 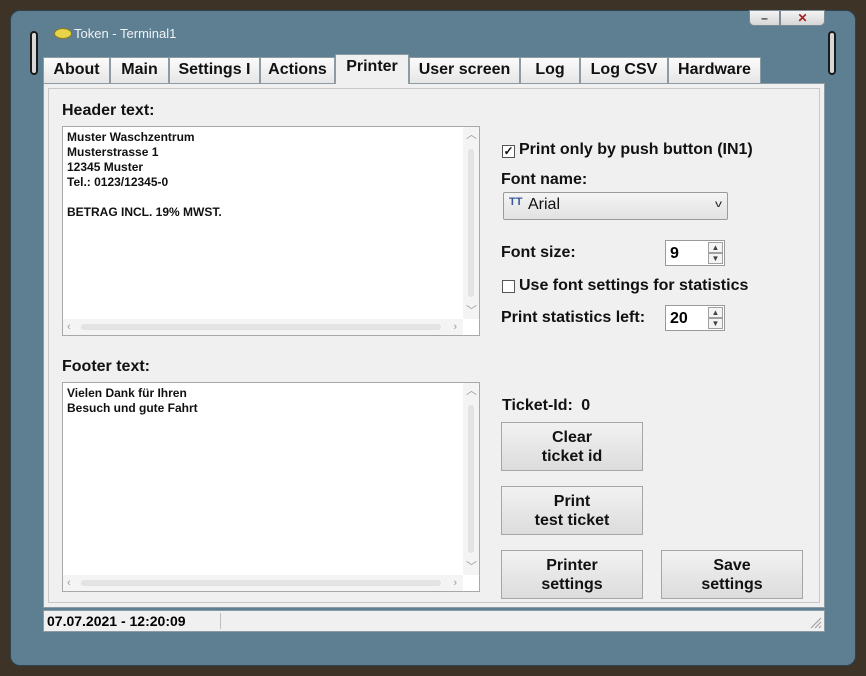 I want to click on header-line: Muster Waschzentrum, so click(x=131, y=137).